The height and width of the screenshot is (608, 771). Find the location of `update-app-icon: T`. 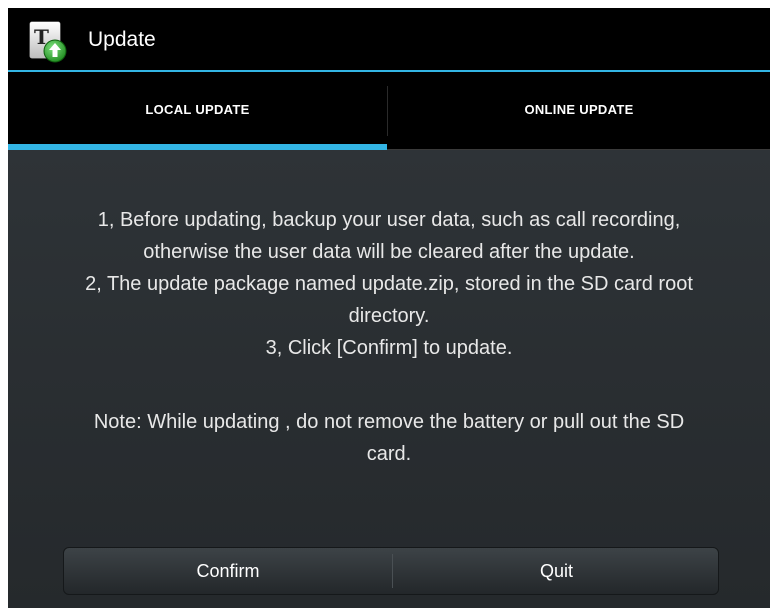

update-app-icon: T is located at coordinates (48, 42).